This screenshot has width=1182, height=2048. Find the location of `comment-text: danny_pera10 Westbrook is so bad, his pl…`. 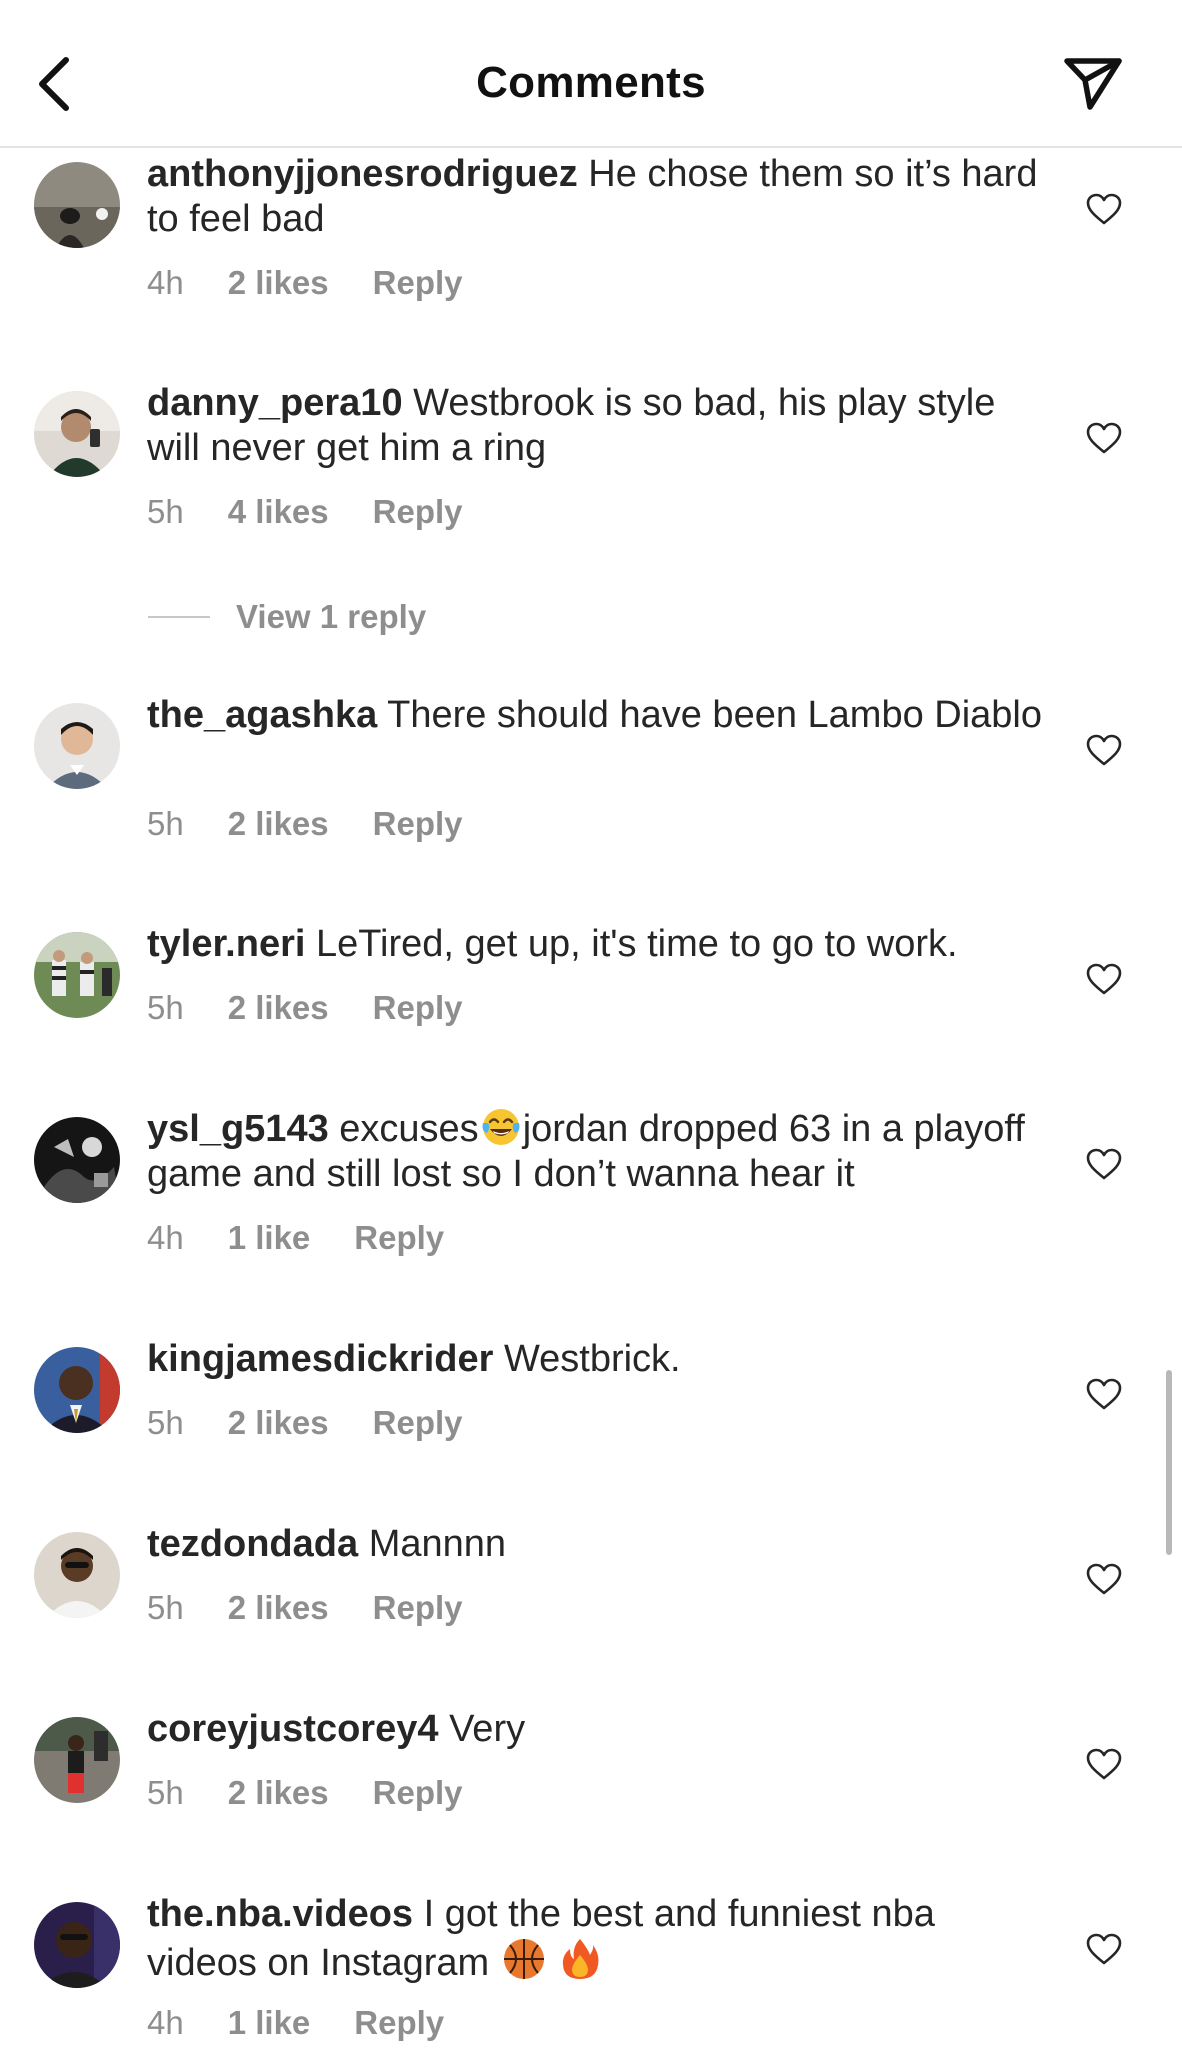

comment-text: danny_pera10 Westbrook is so bad, his pl… is located at coordinates (597, 426).